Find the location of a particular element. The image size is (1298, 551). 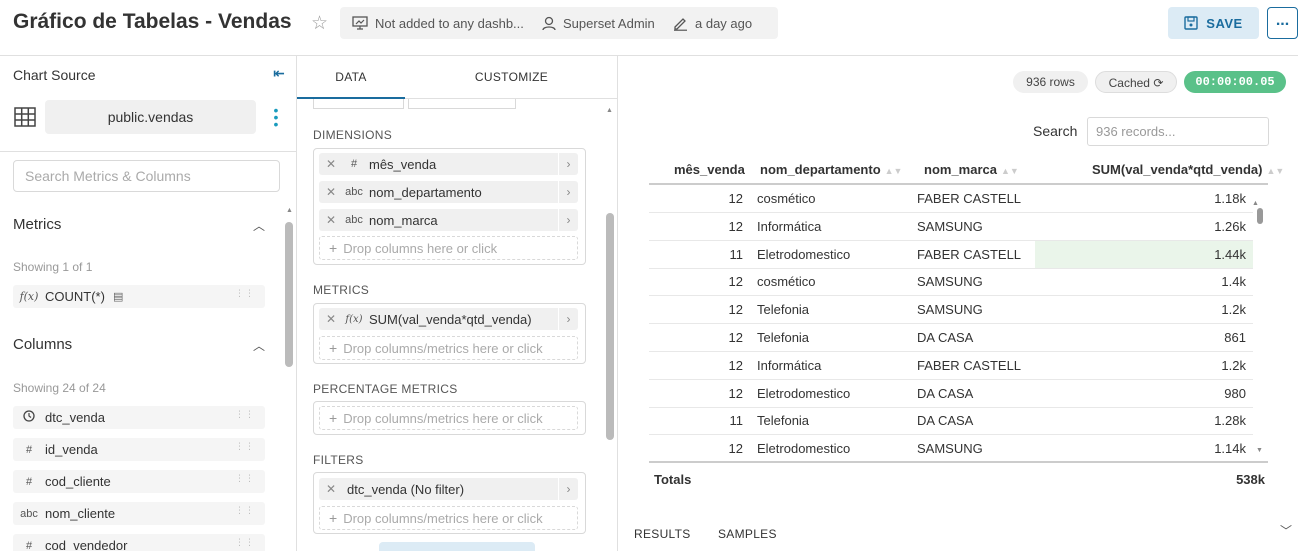

table-scrollbar is located at coordinates (1260, 216).